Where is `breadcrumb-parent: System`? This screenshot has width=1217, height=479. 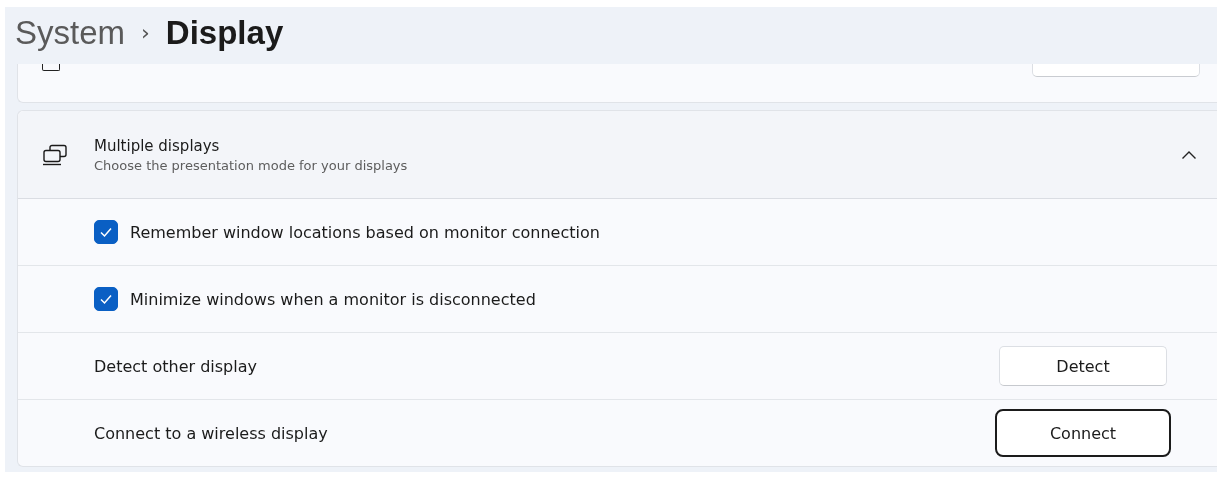 breadcrumb-parent: System is located at coordinates (70, 32).